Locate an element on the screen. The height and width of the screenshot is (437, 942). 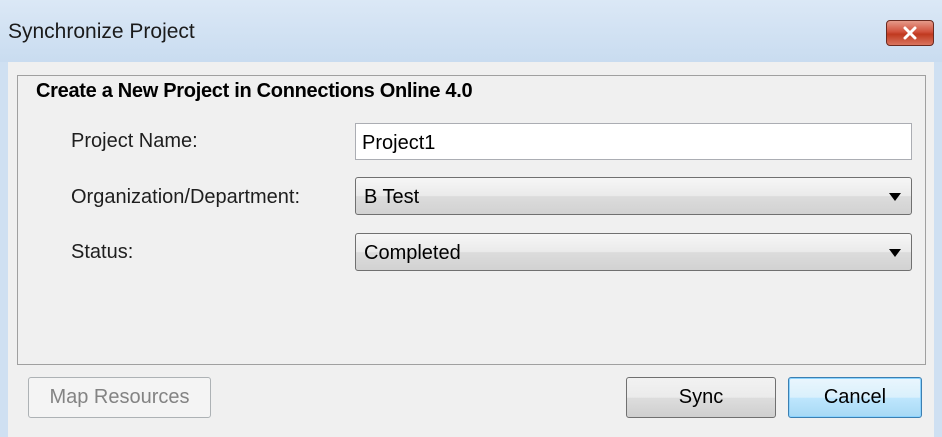
close-icon is located at coordinates (910, 33).